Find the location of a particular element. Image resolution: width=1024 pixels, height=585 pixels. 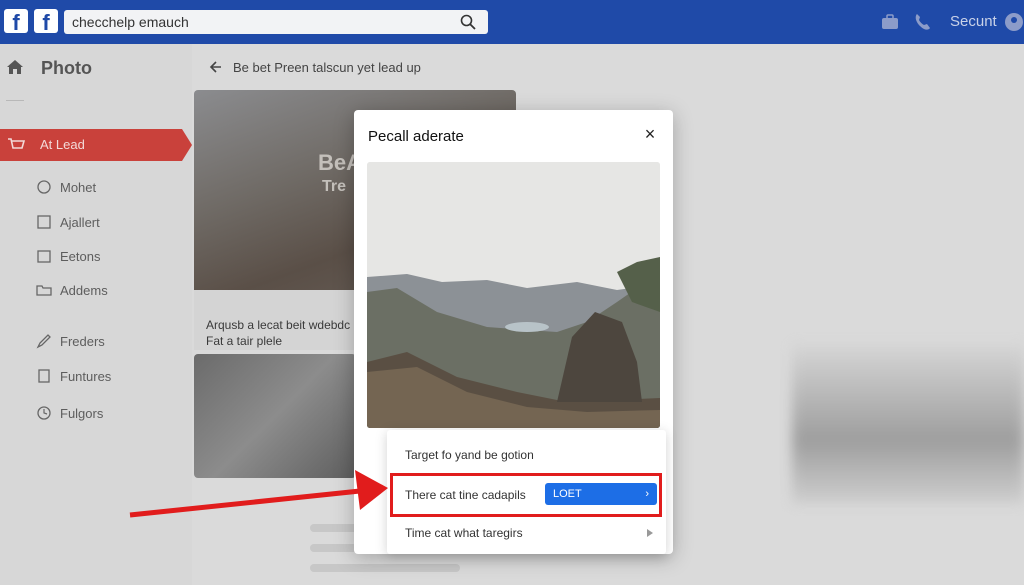

sidebar-item-funtures: Funtures is located at coordinates (75, 376).